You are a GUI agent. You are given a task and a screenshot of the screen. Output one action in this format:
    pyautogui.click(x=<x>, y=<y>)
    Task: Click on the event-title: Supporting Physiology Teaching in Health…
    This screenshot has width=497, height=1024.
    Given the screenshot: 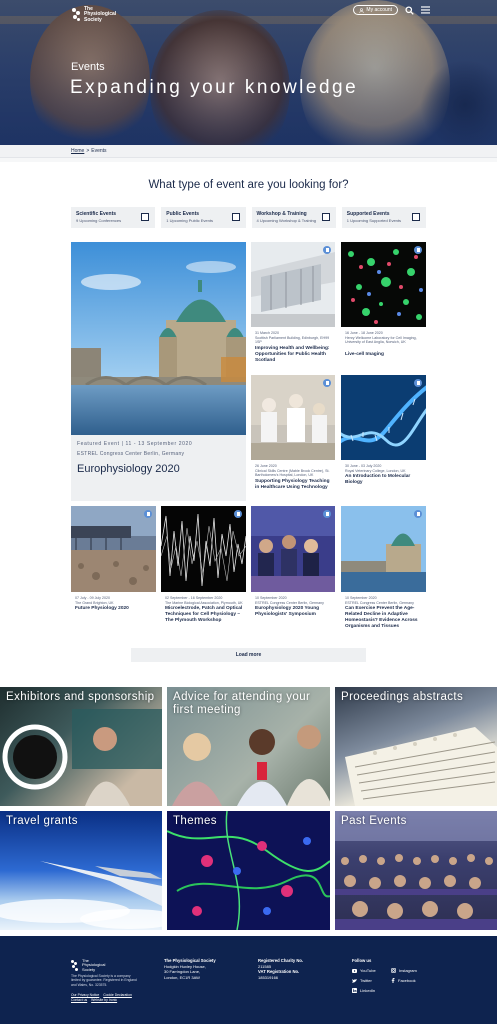 What is the action you would take?
    pyautogui.click(x=293, y=485)
    